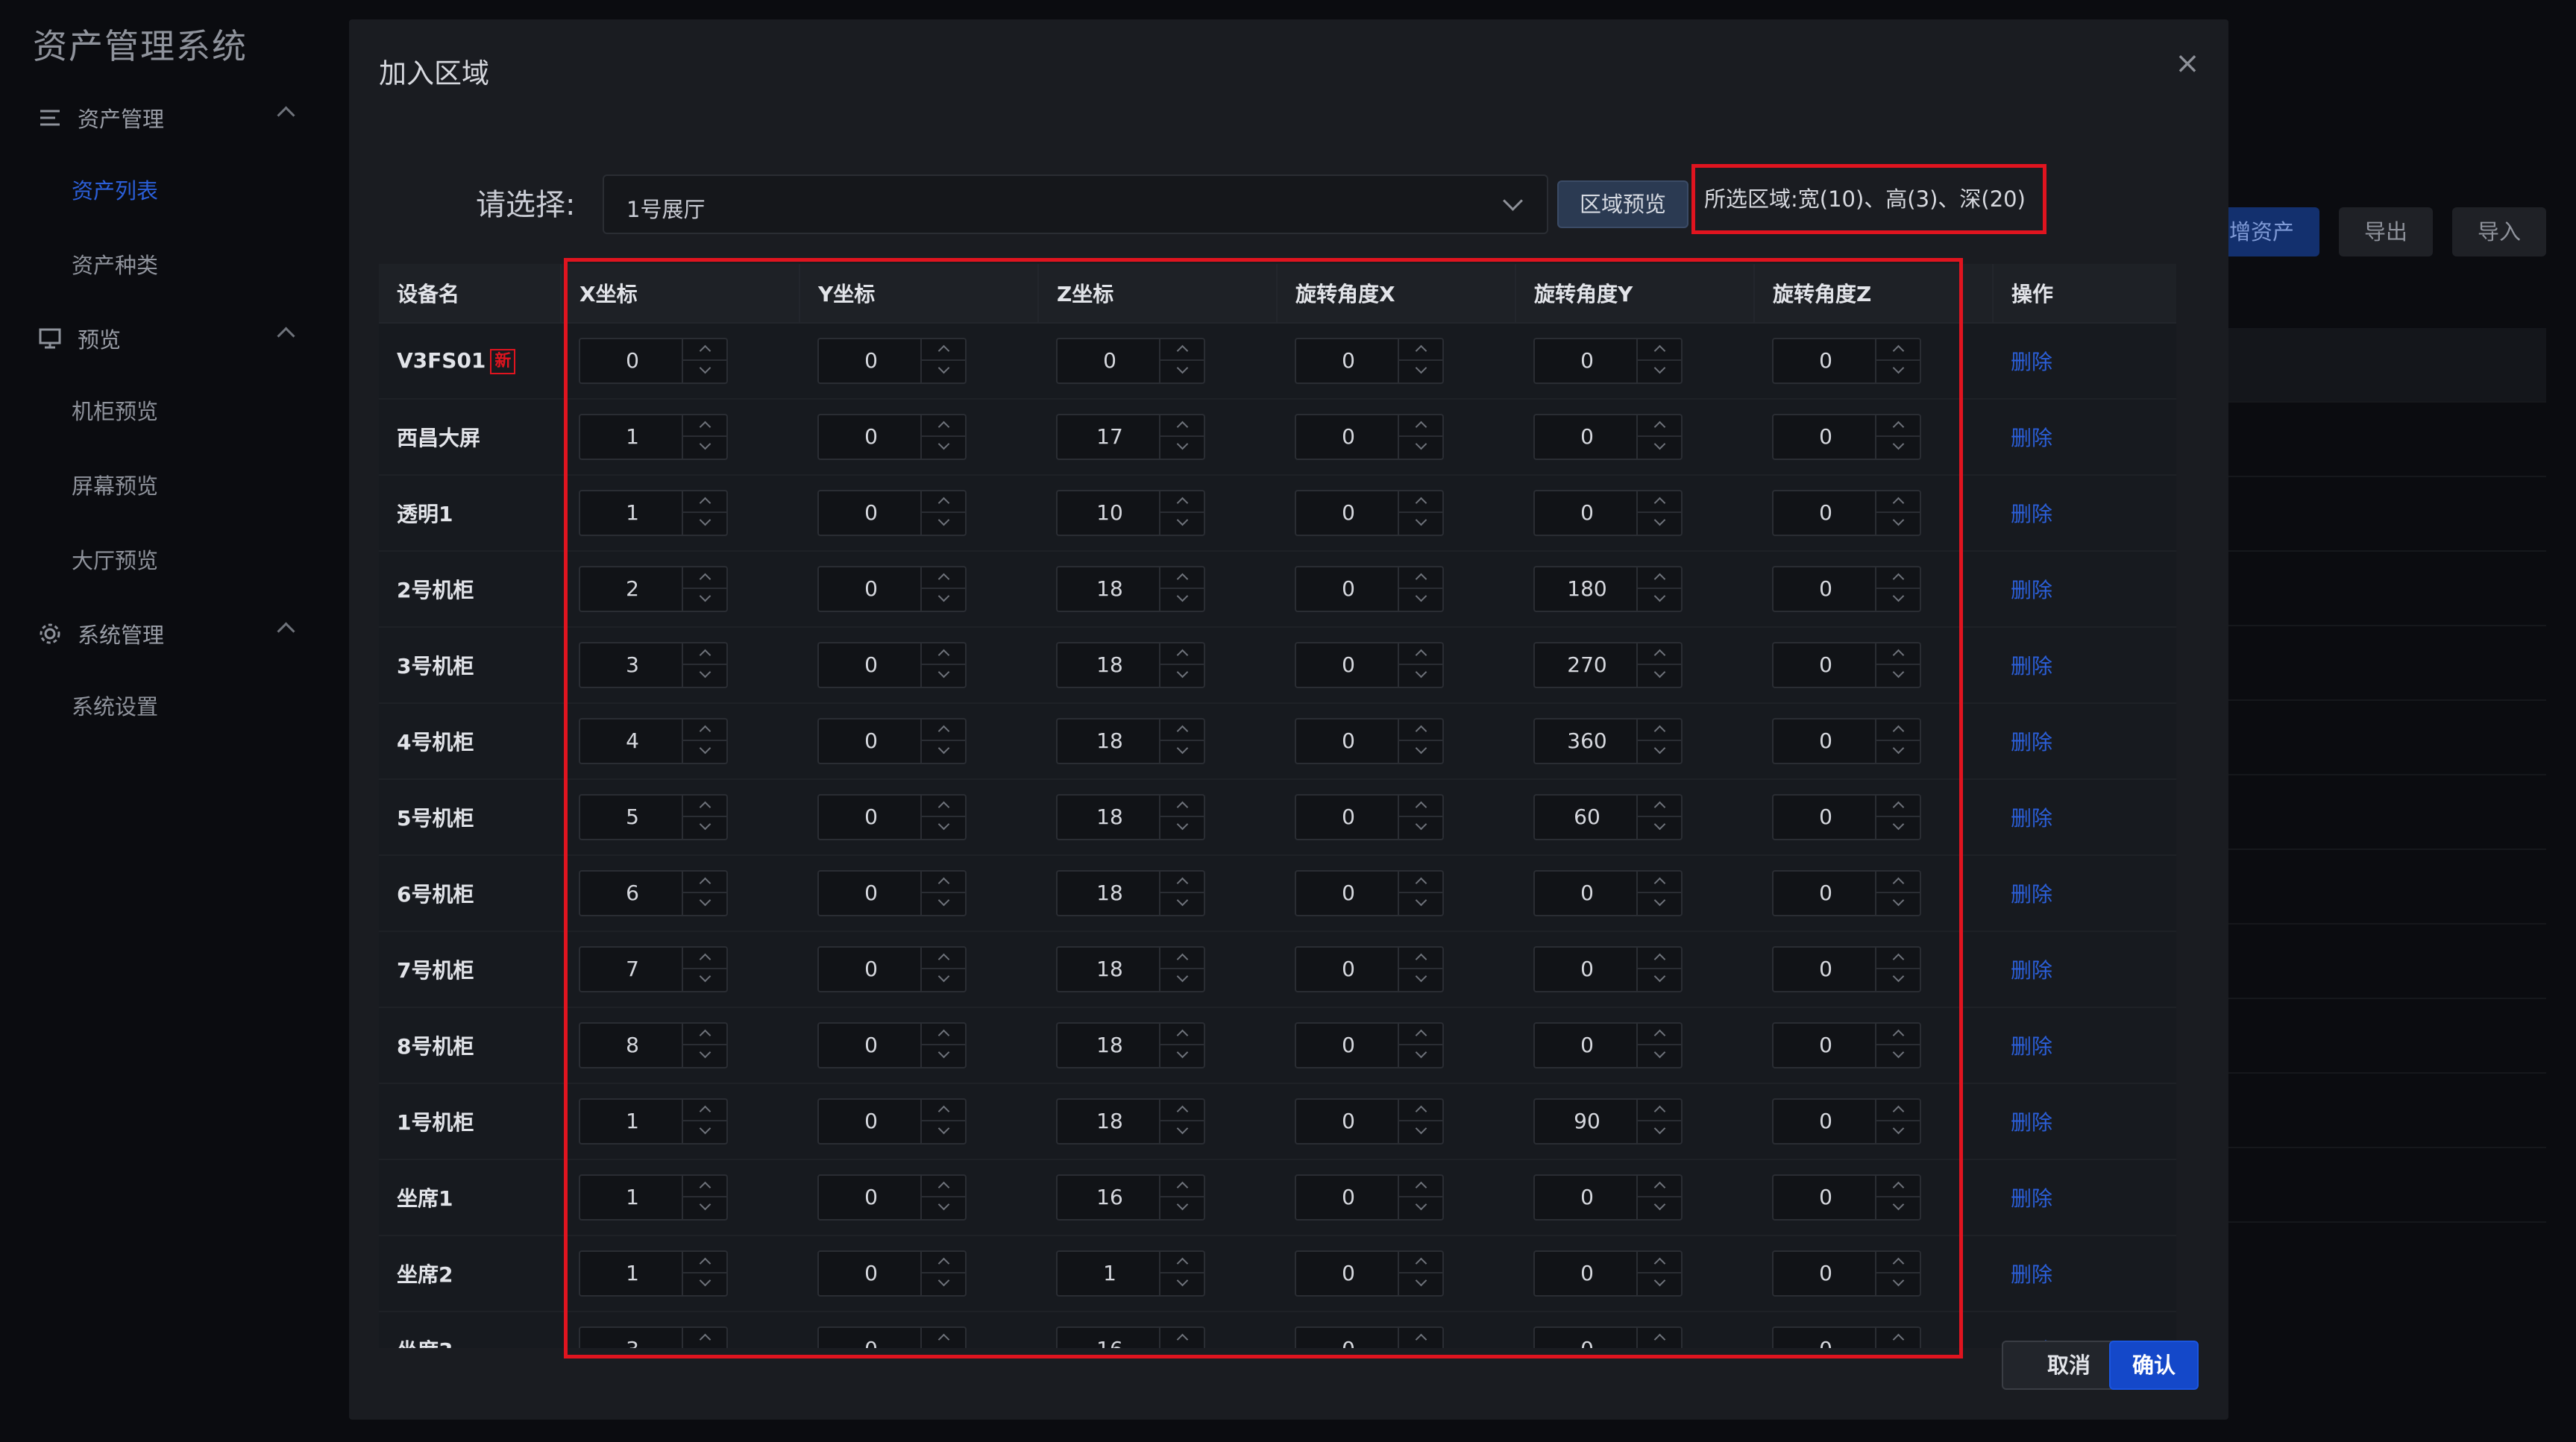 This screenshot has width=2576, height=1442. I want to click on rotation-y-value: 360, so click(1587, 741).